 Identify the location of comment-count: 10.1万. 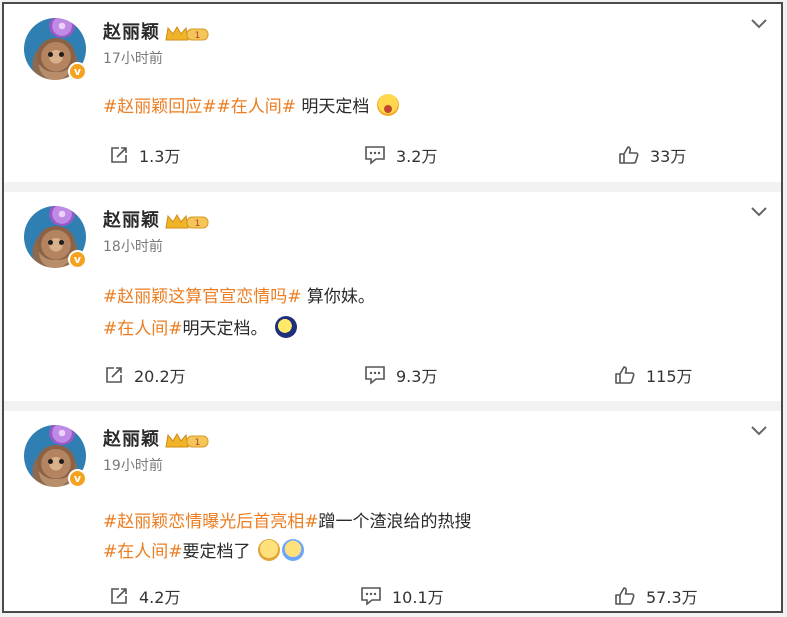
(418, 597).